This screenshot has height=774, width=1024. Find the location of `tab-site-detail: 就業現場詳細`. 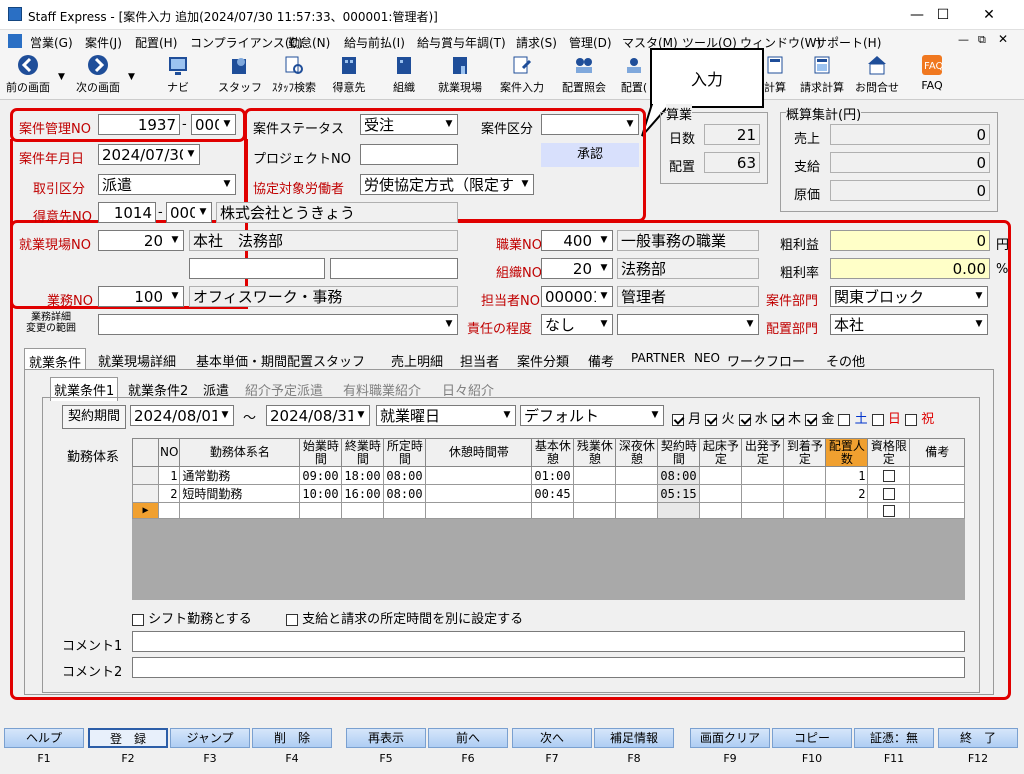

tab-site-detail: 就業現場詳細 is located at coordinates (137, 359).